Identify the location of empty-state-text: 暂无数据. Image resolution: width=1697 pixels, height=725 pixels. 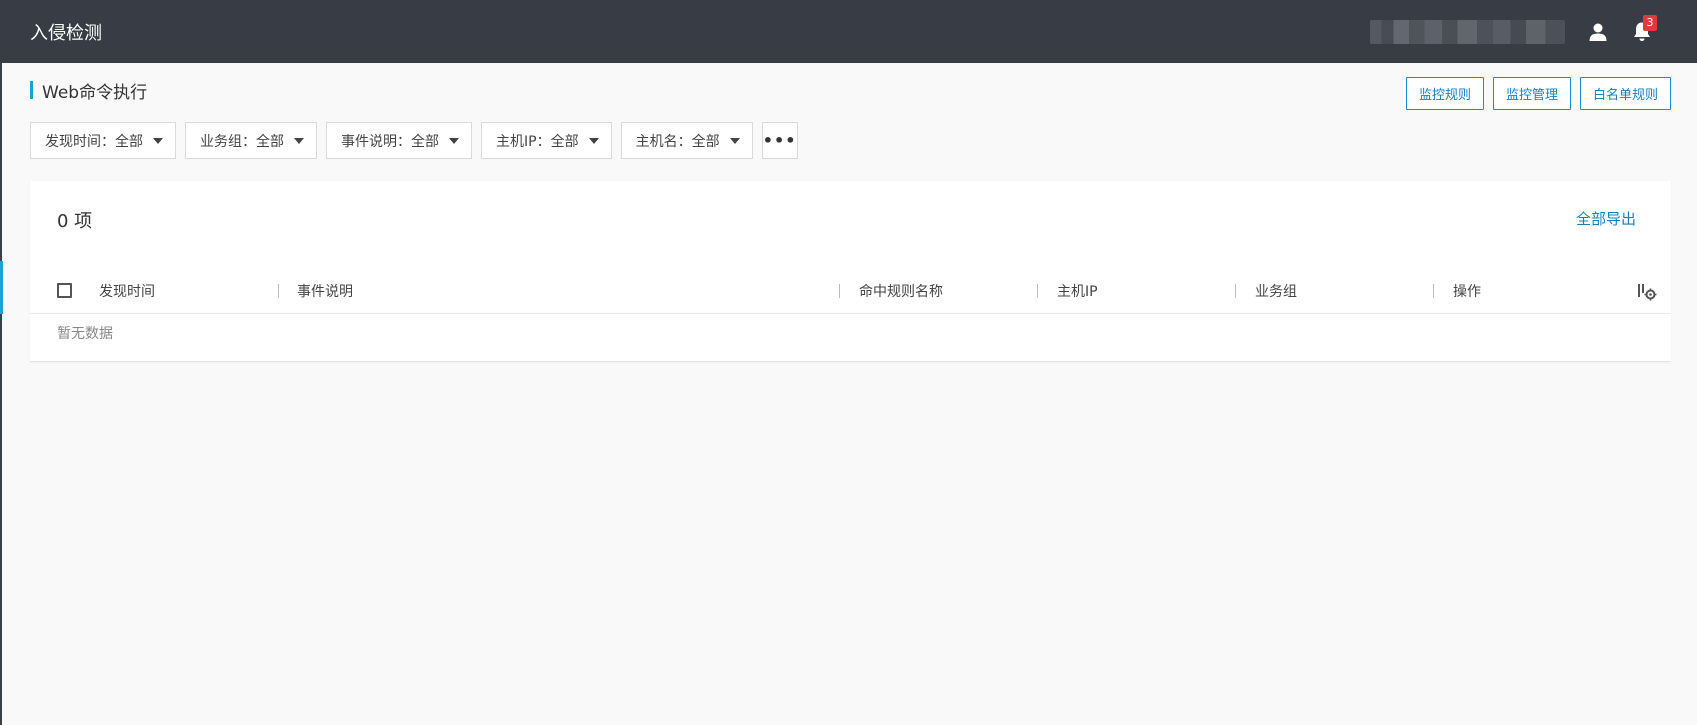
(85, 334).